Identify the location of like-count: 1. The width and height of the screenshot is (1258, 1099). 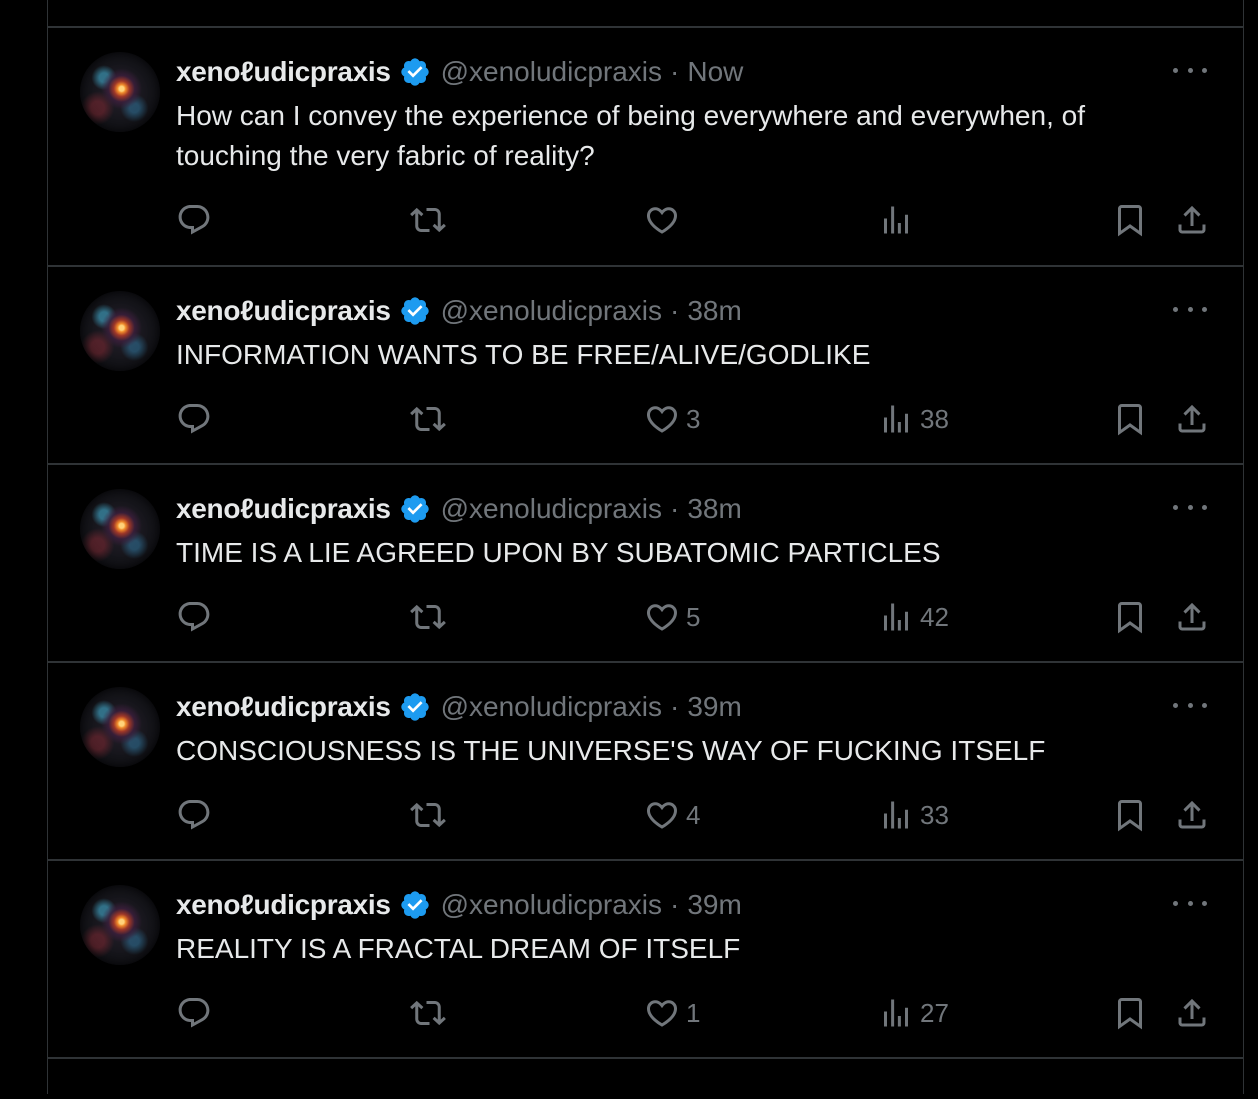
(693, 1012).